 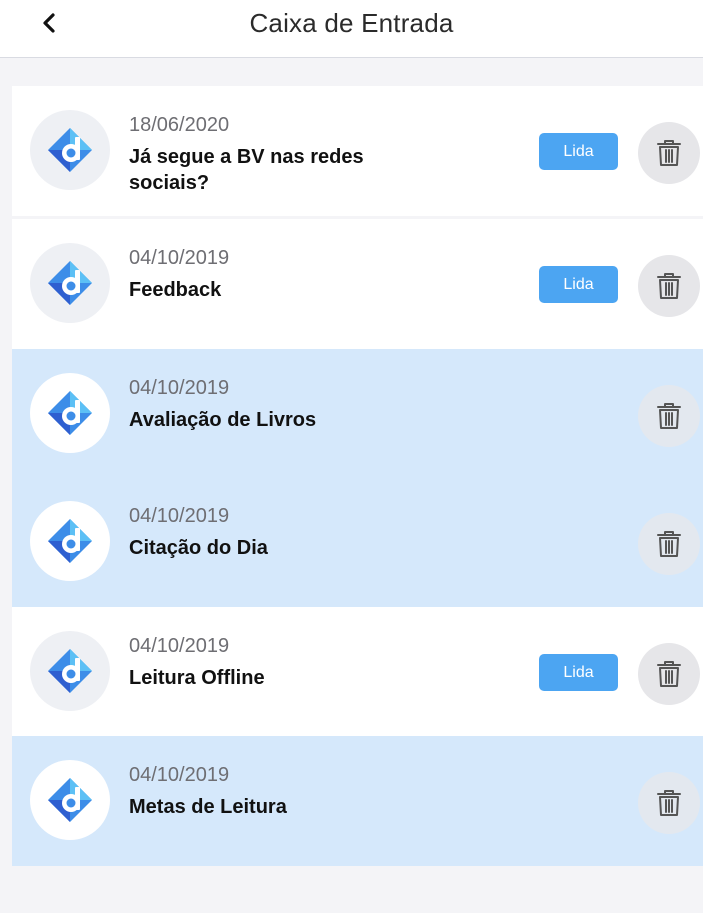 I want to click on message-subject: Feedback, so click(x=175, y=290).